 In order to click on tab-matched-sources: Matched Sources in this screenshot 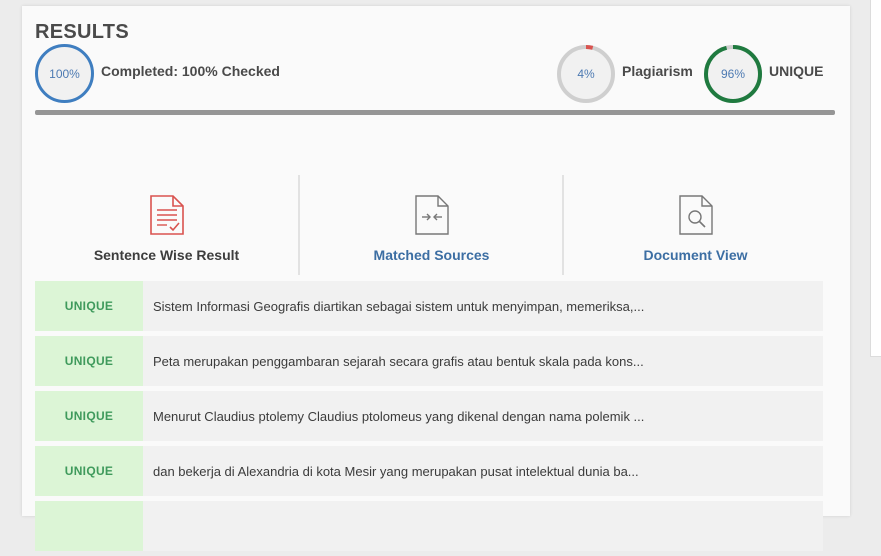, I will do `click(430, 225)`.